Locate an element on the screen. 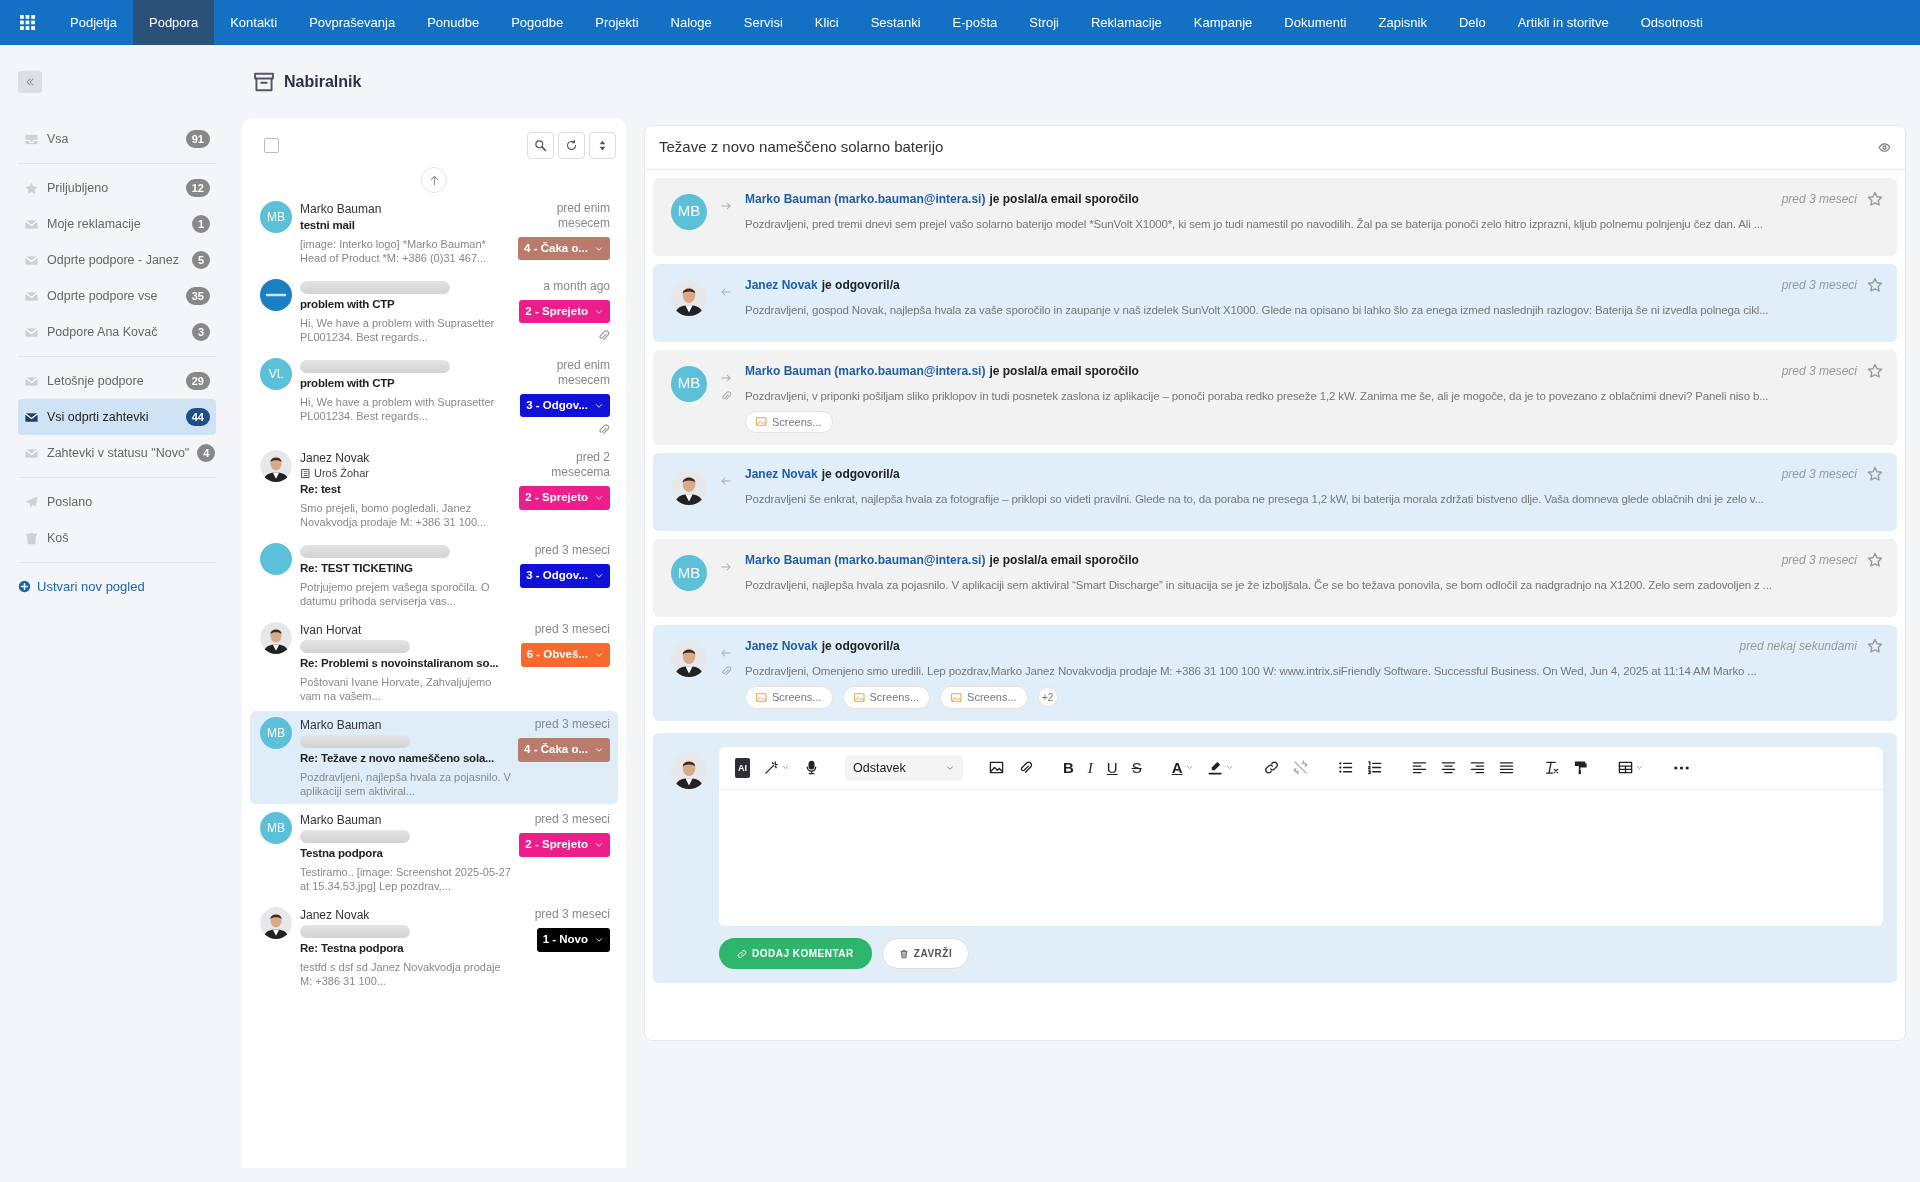 The width and height of the screenshot is (1920, 1182). sidebar-item: Vsi odprti zahtevki 44 is located at coordinates (117, 417).